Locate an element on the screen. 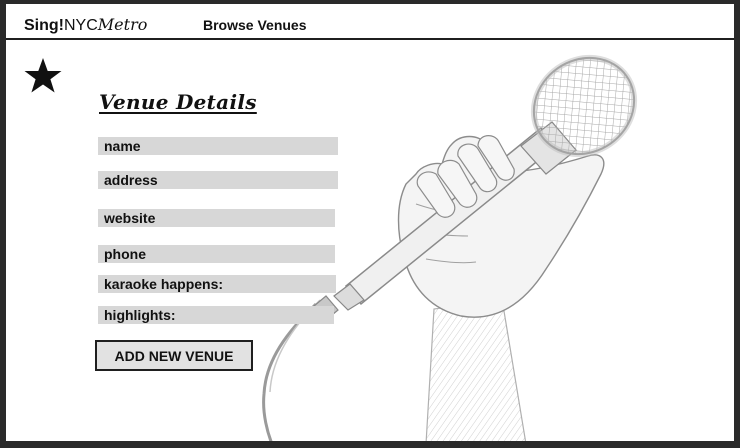 This screenshot has width=740, height=448. top-navigation-bar: Sing!NYCMetro Browse Venues is located at coordinates (370, 22).